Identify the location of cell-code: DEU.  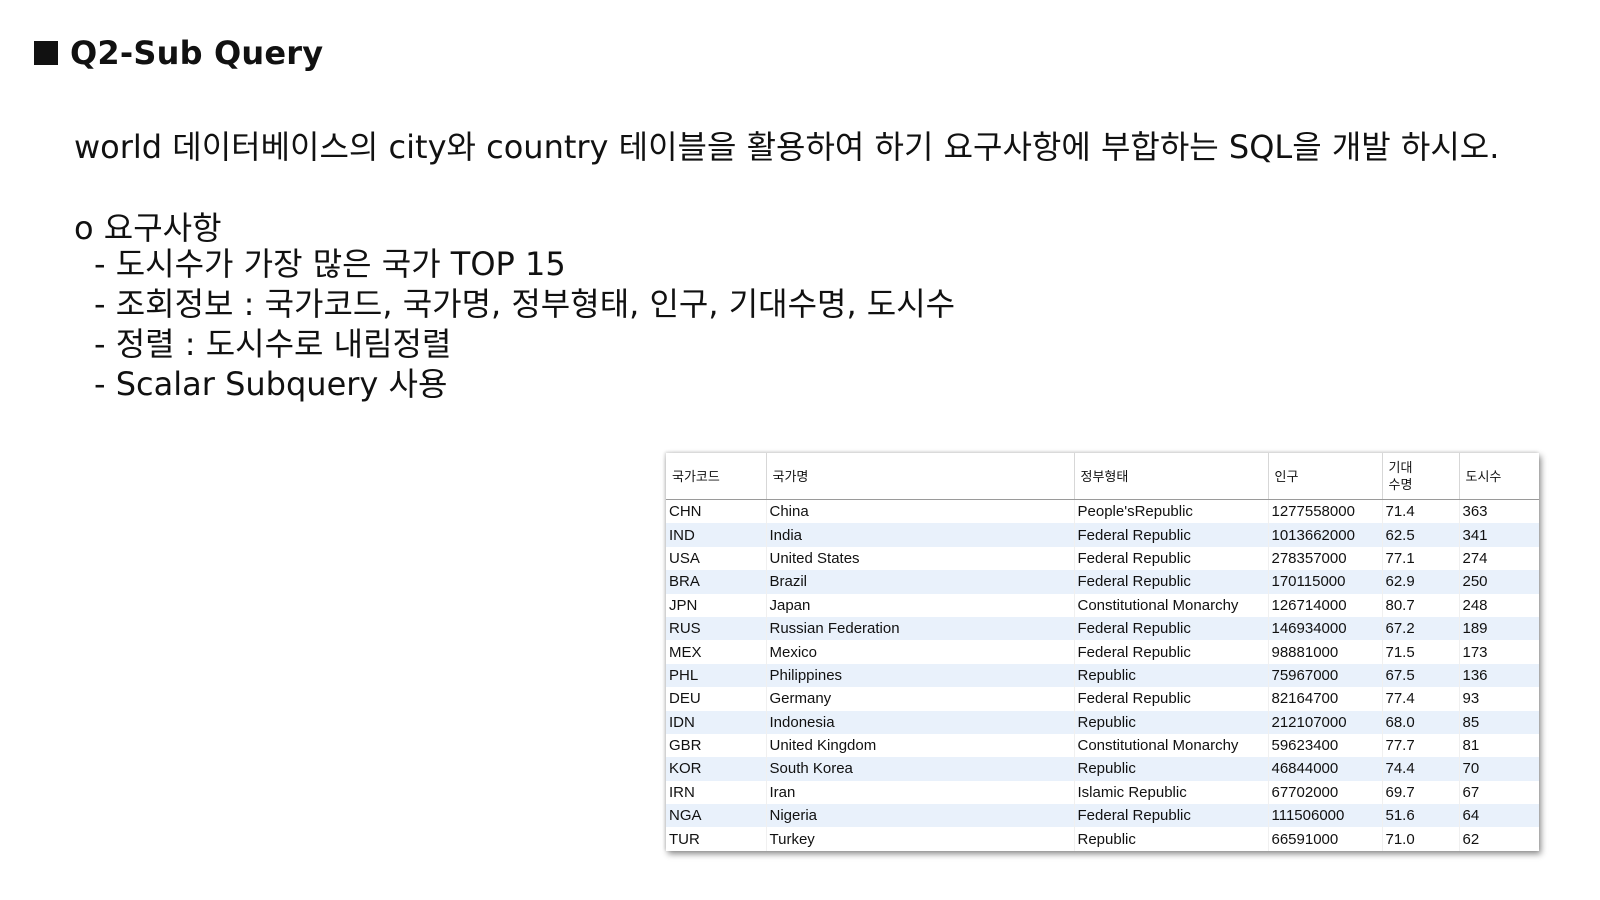
(716, 699).